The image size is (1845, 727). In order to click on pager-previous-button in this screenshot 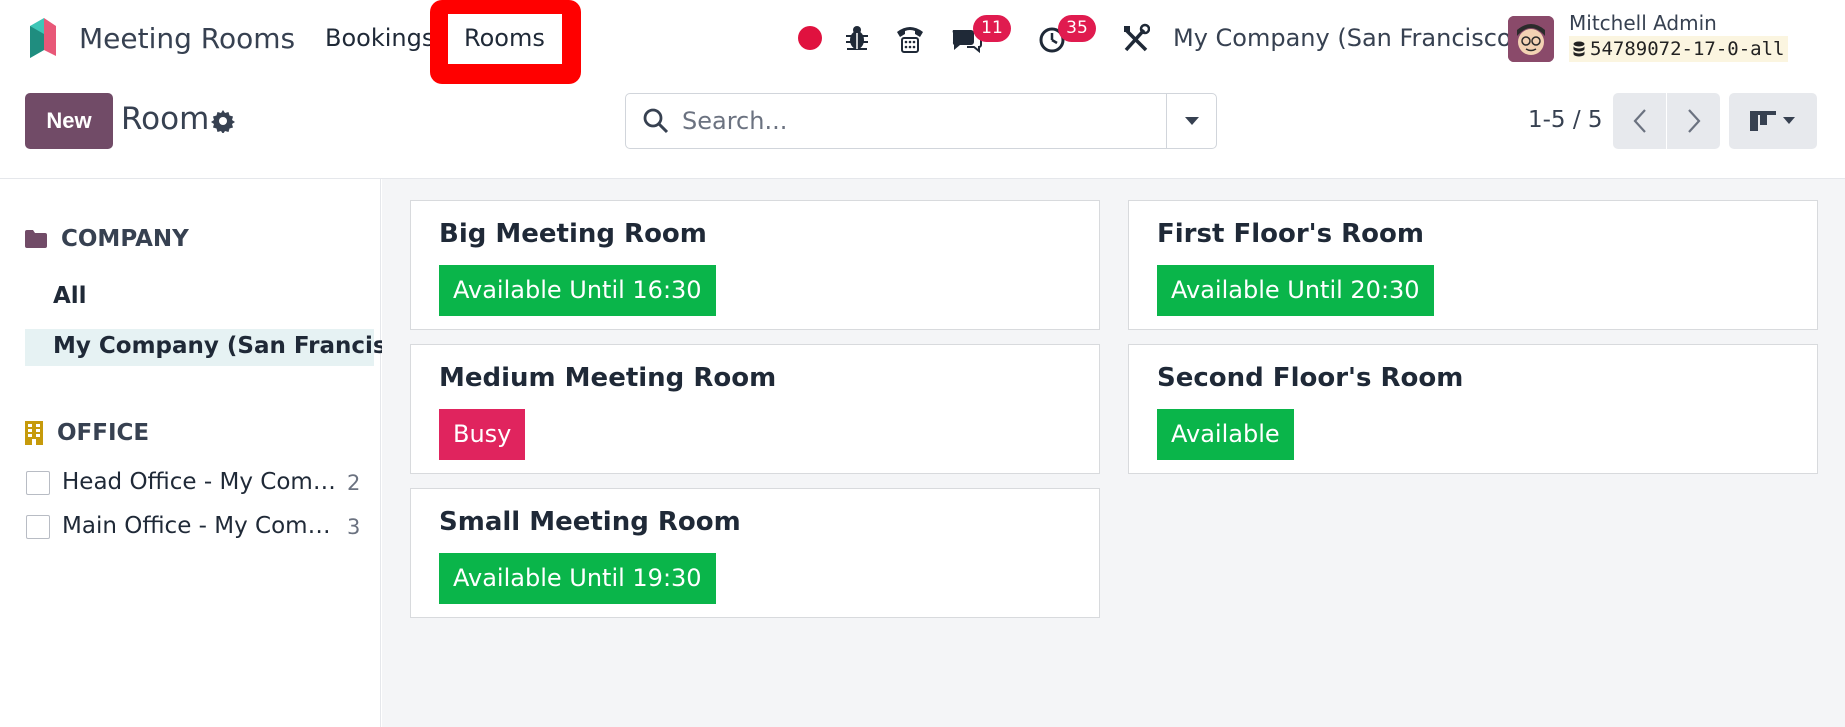, I will do `click(1639, 121)`.